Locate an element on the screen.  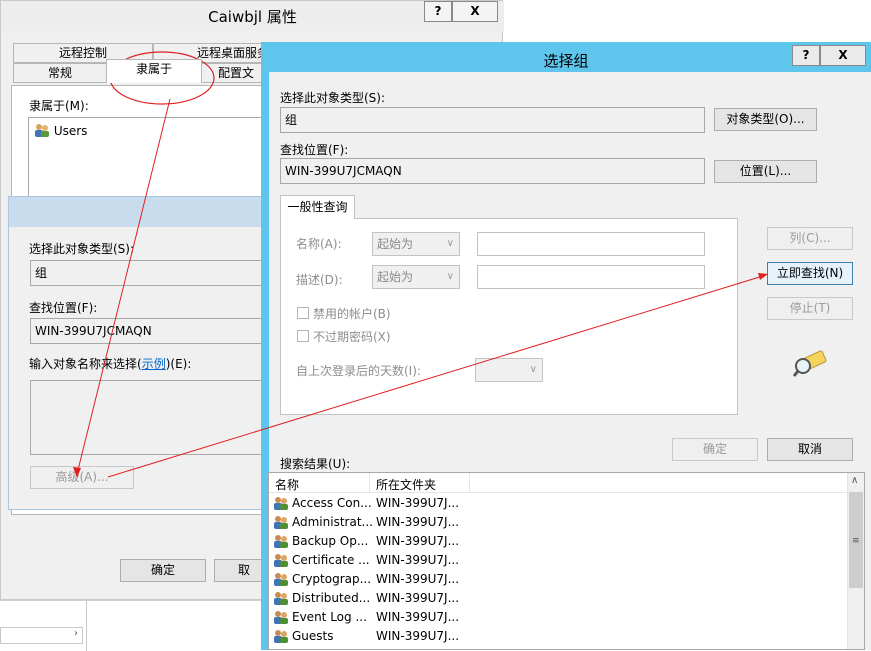
name-mode-select: 起始为 ∨ is located at coordinates (416, 244).